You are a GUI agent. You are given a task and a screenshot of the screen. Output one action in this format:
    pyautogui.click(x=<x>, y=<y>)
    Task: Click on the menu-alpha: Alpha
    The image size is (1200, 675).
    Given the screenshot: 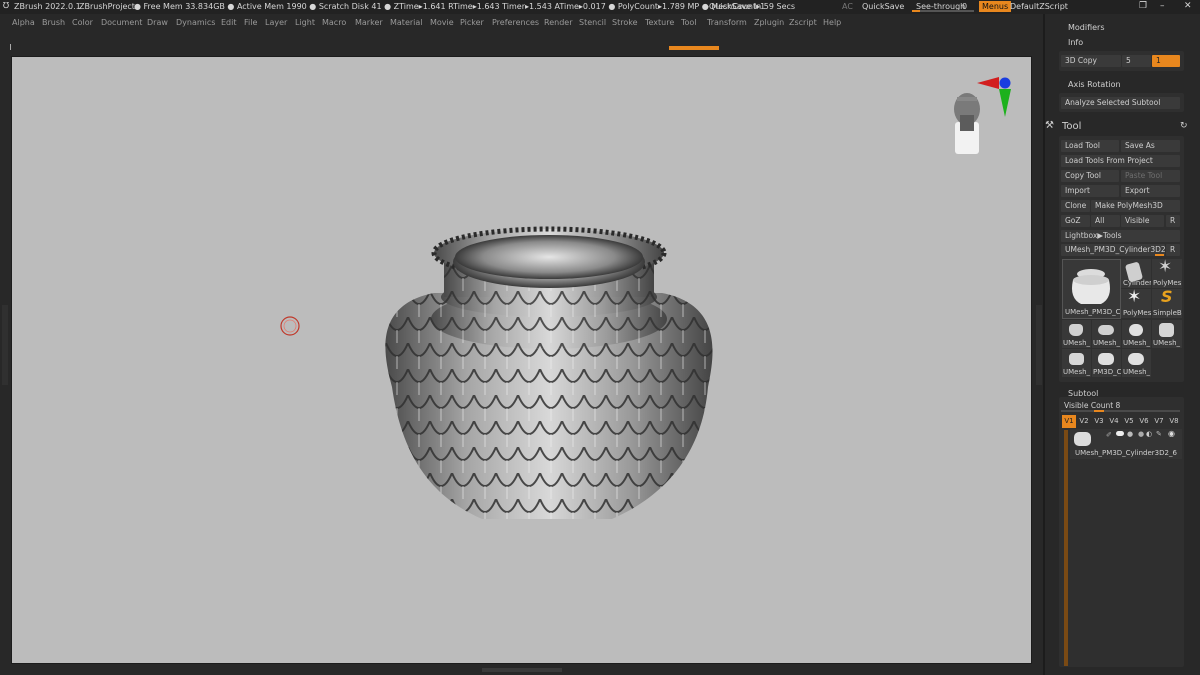 What is the action you would take?
    pyautogui.click(x=23, y=22)
    